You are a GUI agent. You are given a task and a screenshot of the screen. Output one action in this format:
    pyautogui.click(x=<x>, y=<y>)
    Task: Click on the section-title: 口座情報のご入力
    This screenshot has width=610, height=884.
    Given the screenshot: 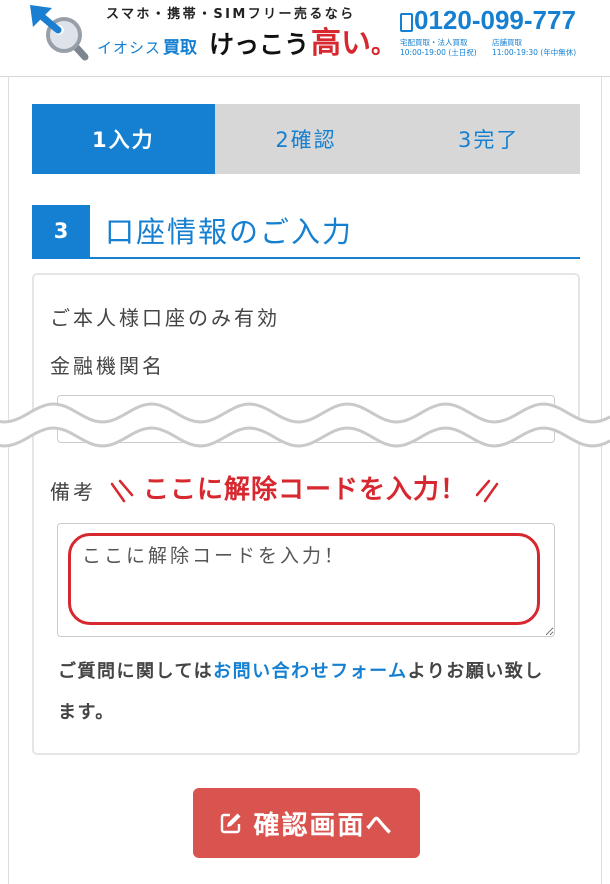 What is the action you would take?
    pyautogui.click(x=229, y=232)
    